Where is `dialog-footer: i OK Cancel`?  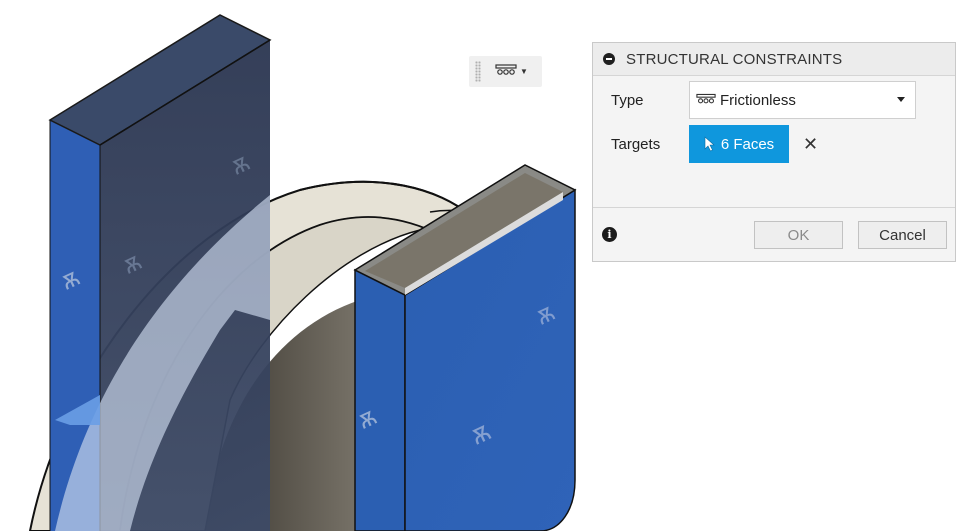
dialog-footer: i OK Cancel is located at coordinates (774, 234).